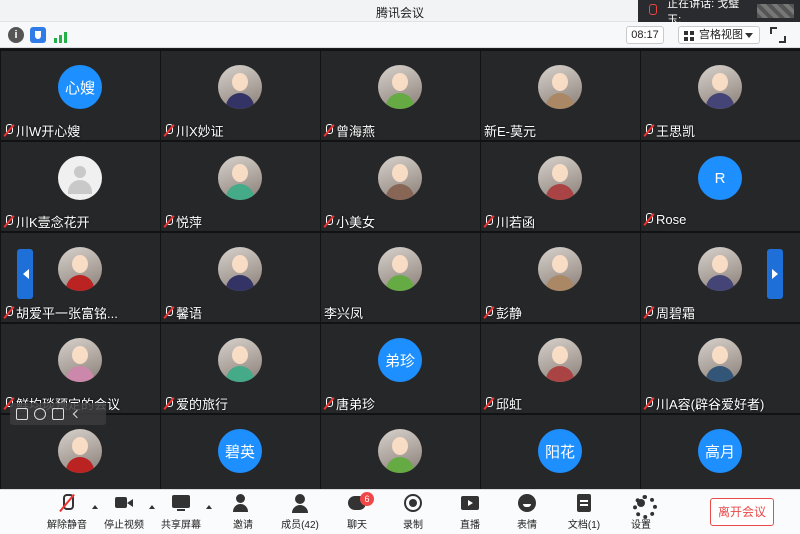  Describe the element at coordinates (202, 404) in the screenshot. I see `participant-name-text: 爱的旅行` at that location.